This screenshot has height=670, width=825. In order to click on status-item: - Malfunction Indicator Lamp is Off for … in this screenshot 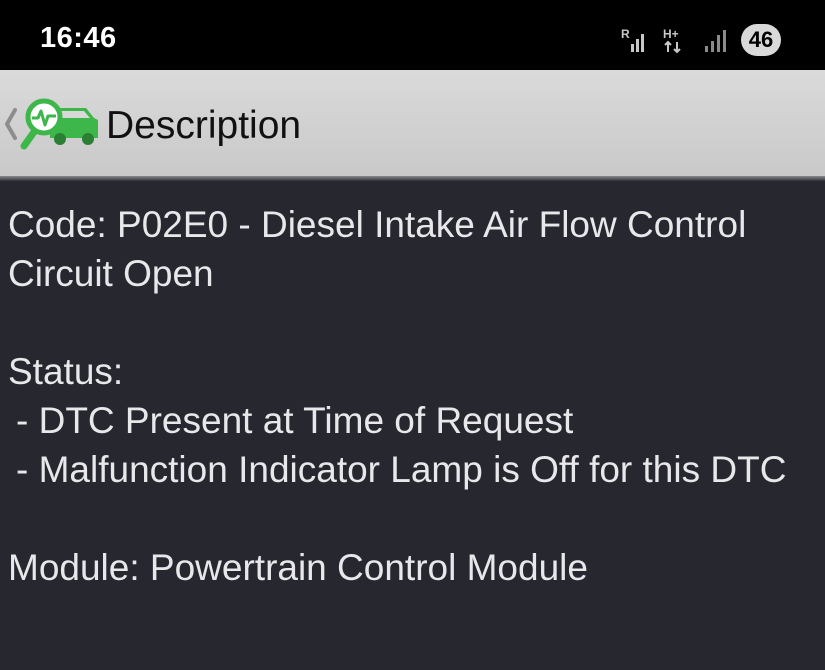, I will do `click(401, 469)`.